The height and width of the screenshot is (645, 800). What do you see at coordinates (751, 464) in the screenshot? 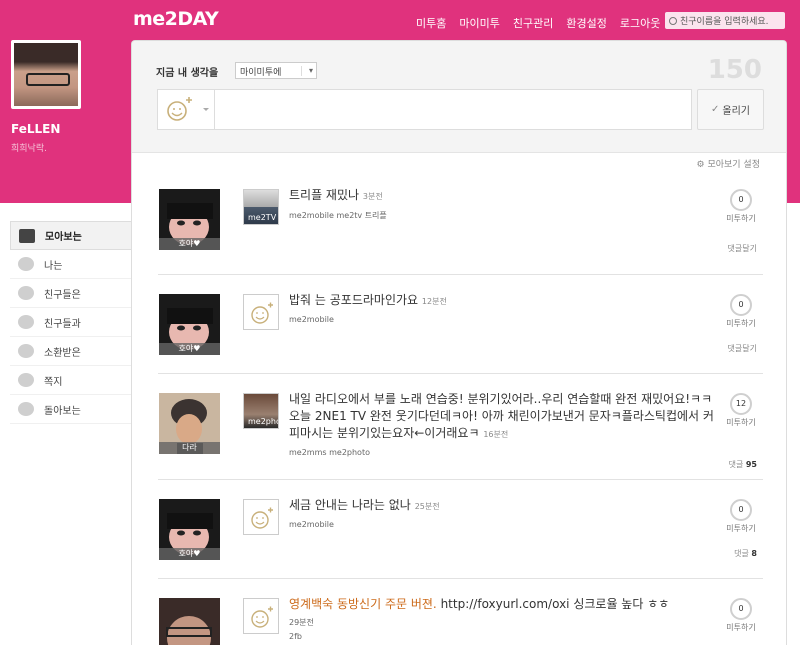
I see `reply-count: 95` at bounding box center [751, 464].